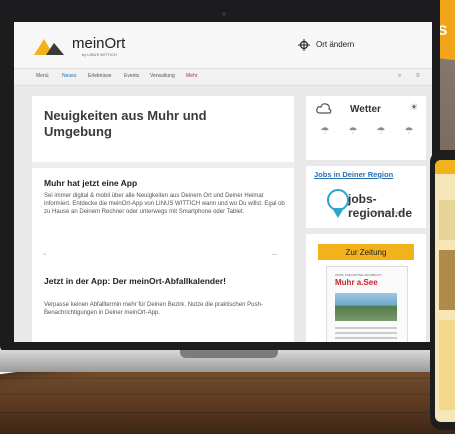 The height and width of the screenshot is (434, 455). I want to click on logo-subtitle: by LINUS WITTICH, so click(99, 54).